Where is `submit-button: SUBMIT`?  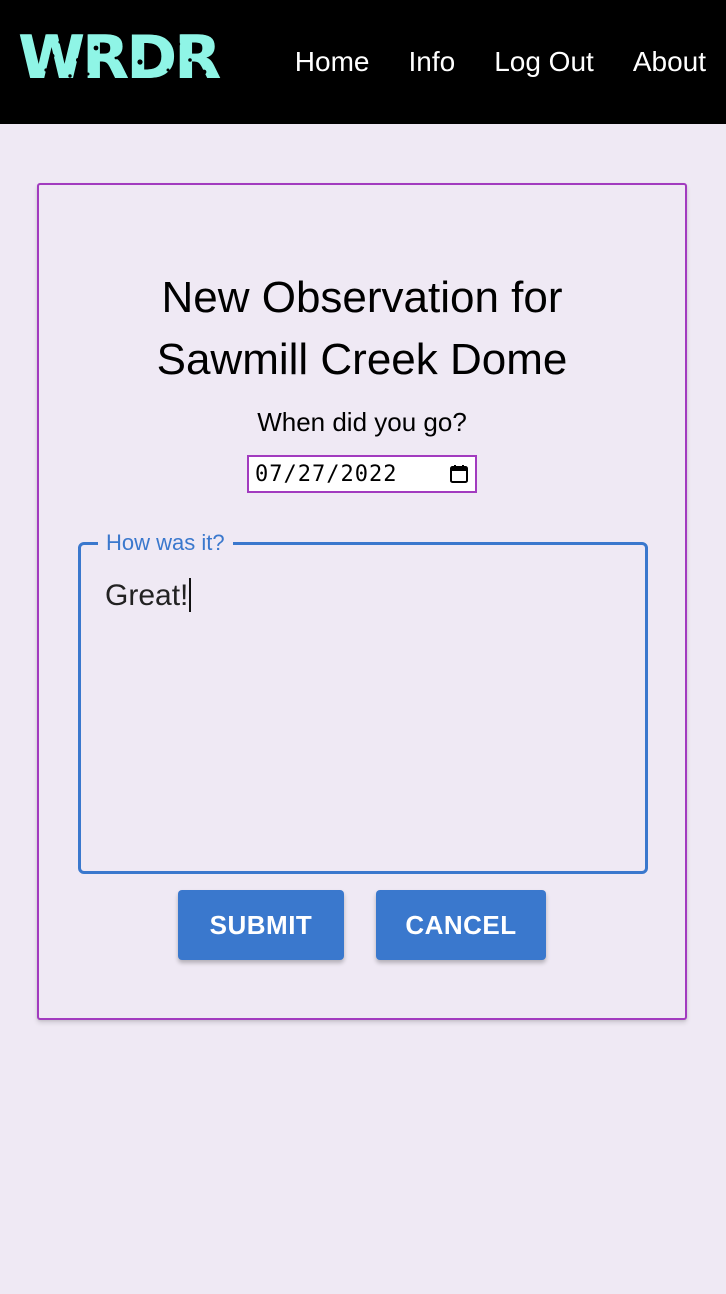
submit-button: SUBMIT is located at coordinates (261, 925).